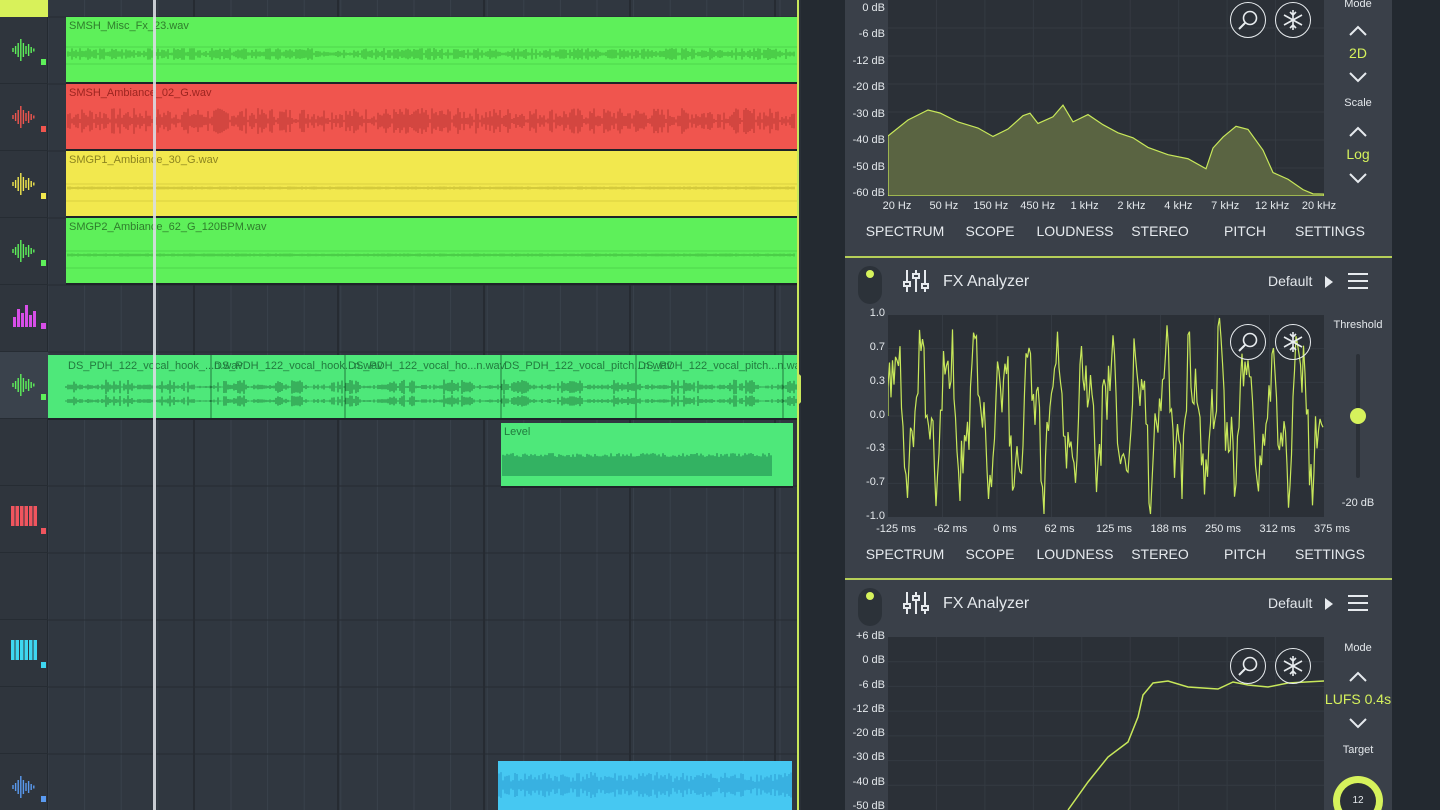 Image resolution: width=1440 pixels, height=810 pixels. I want to click on panel-title: FX Analyzer, so click(986, 281).